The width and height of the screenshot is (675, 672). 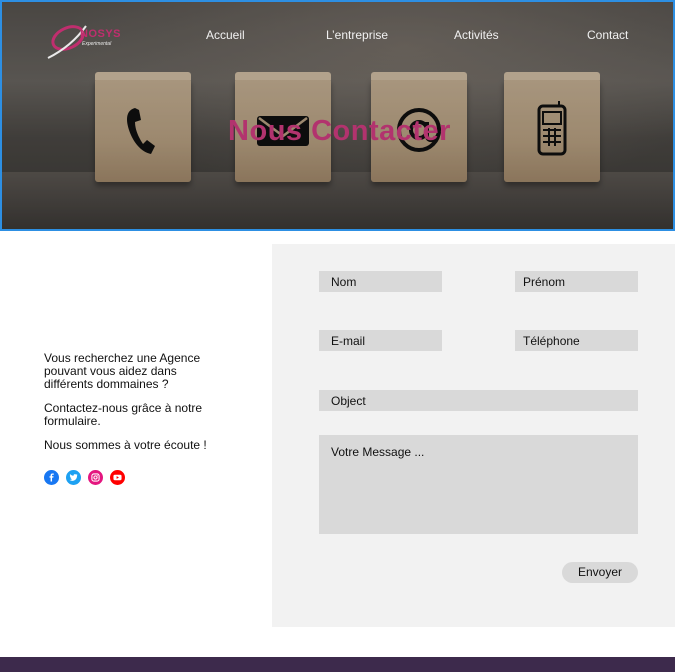 What do you see at coordinates (576, 281) in the screenshot?
I see `prenom-field: Prénom` at bounding box center [576, 281].